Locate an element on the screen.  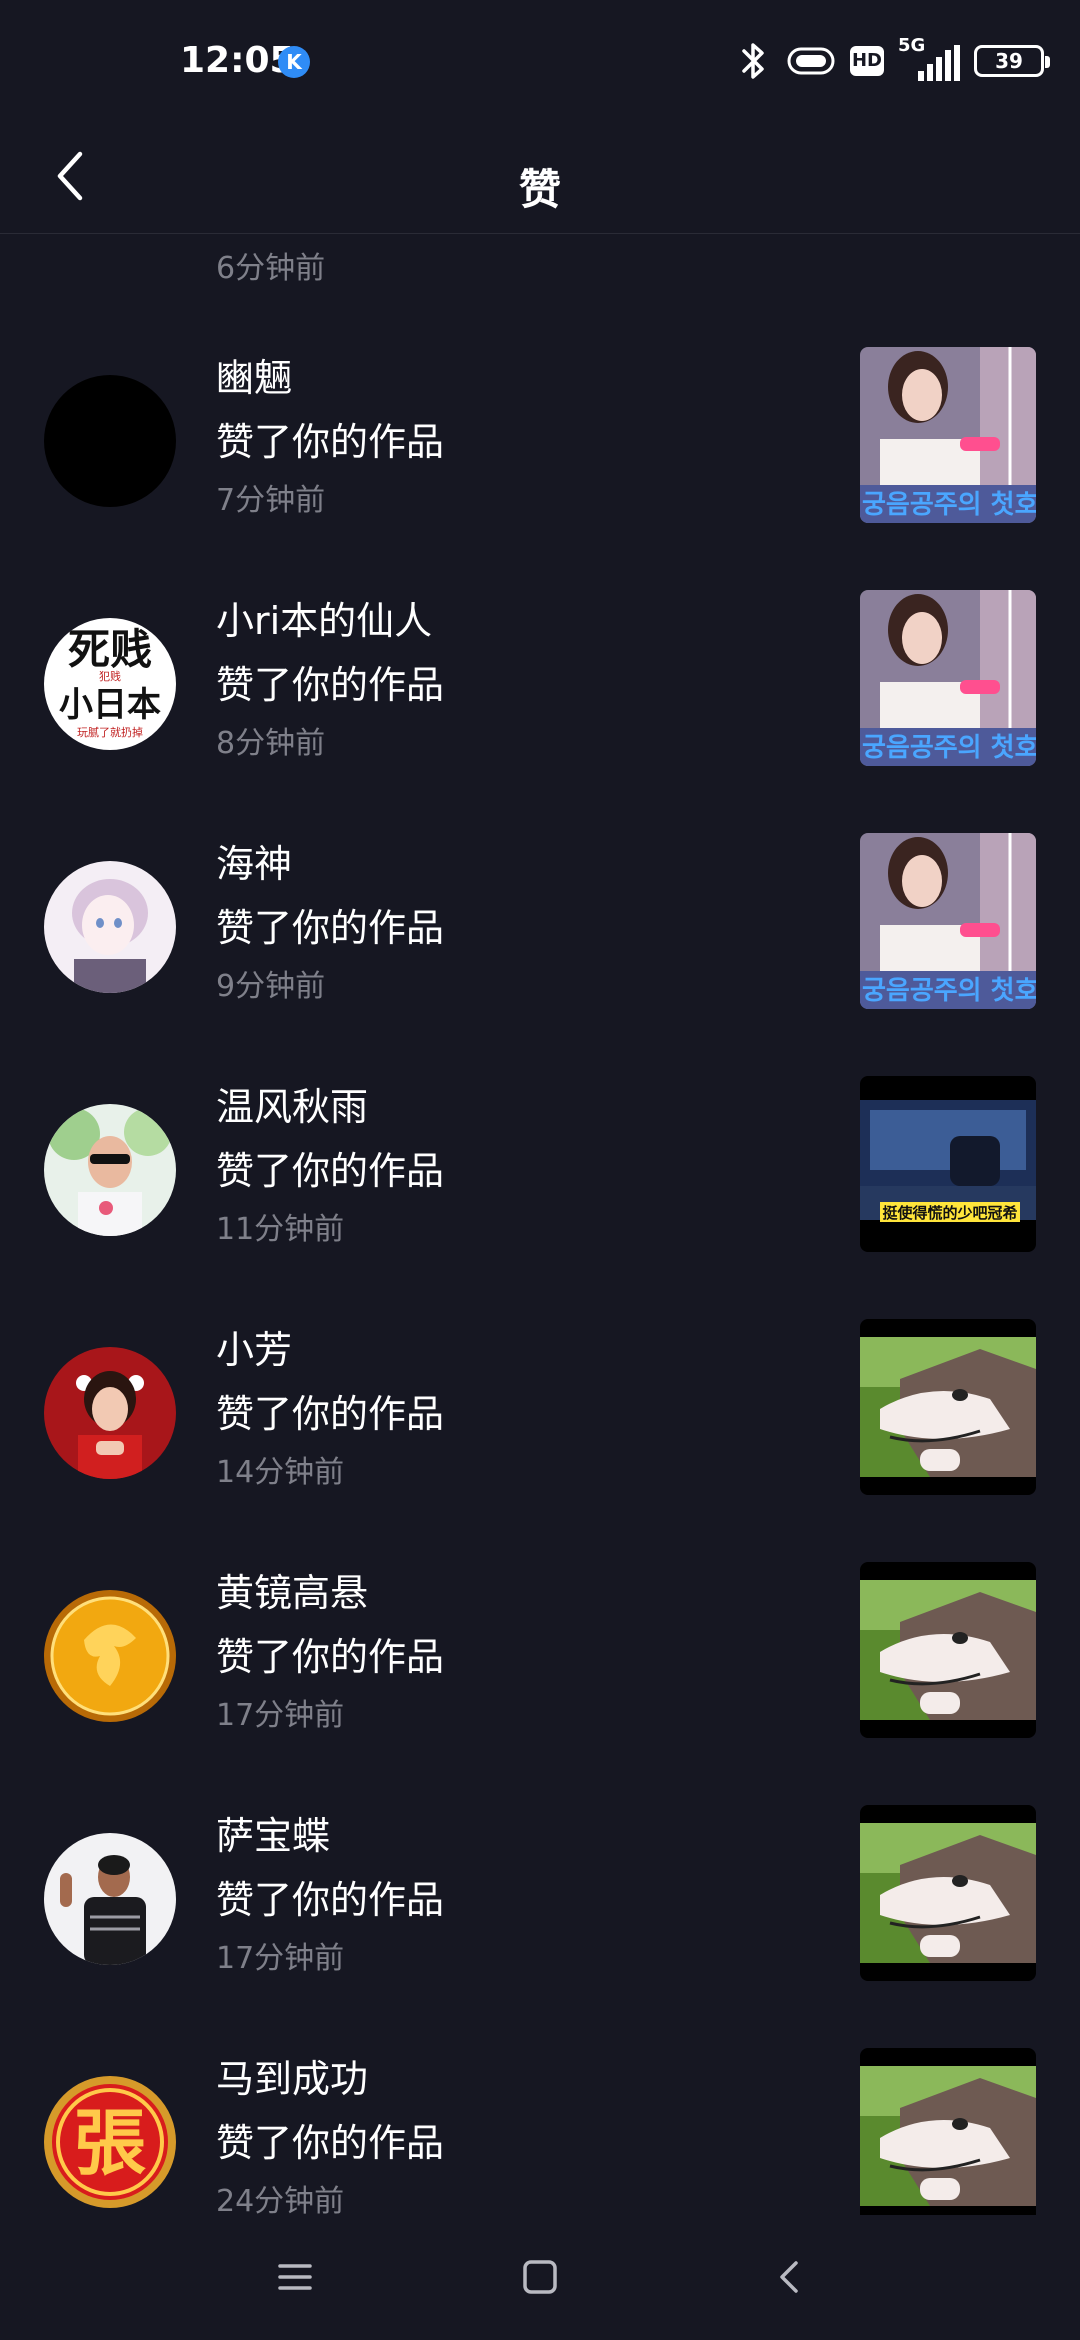
user-name: 豳魎 is located at coordinates (254, 374).